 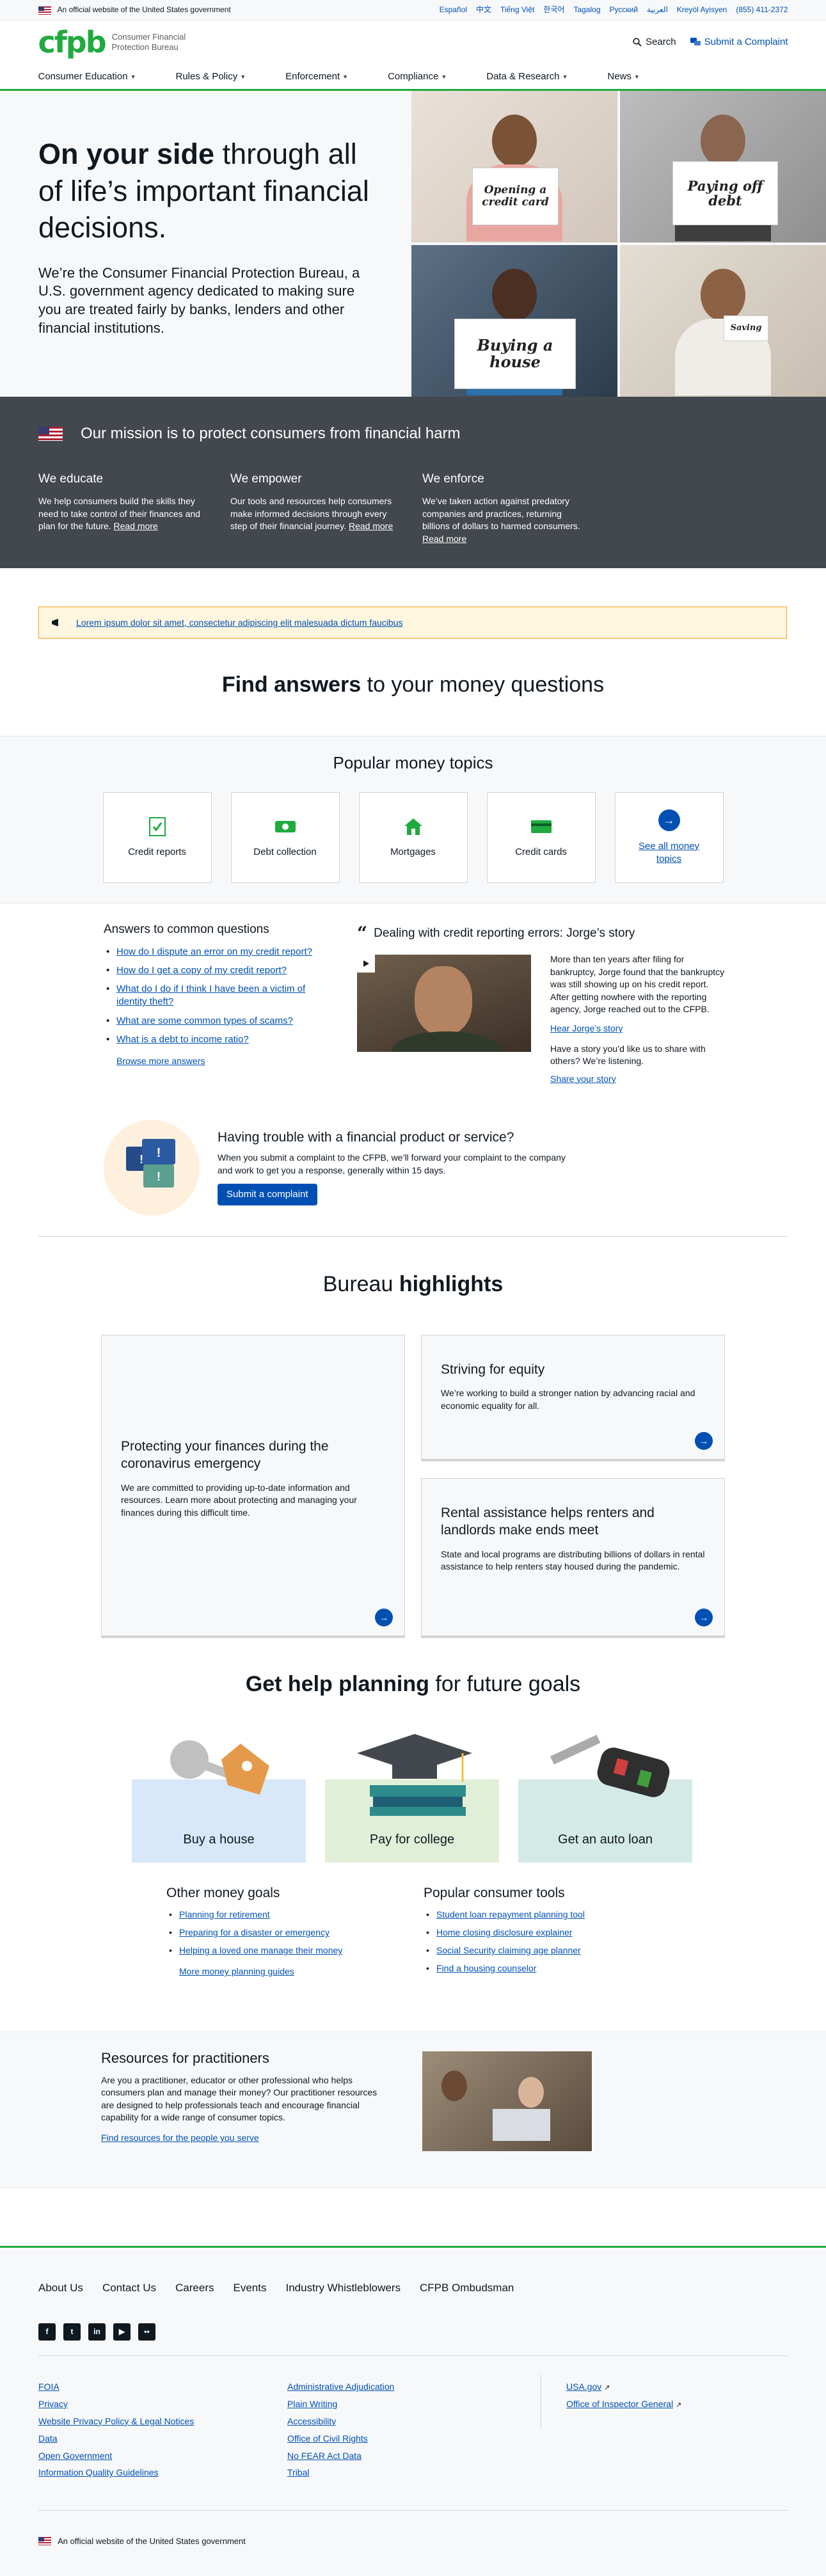 I want to click on footer-nav-about: About Us, so click(x=60, y=2289).